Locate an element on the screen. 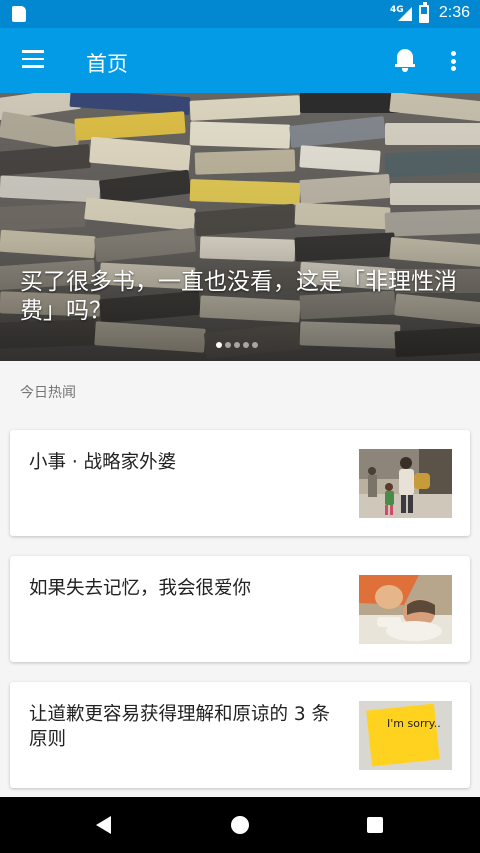  story-title: 小事 · 战略家外婆 is located at coordinates (103, 462).